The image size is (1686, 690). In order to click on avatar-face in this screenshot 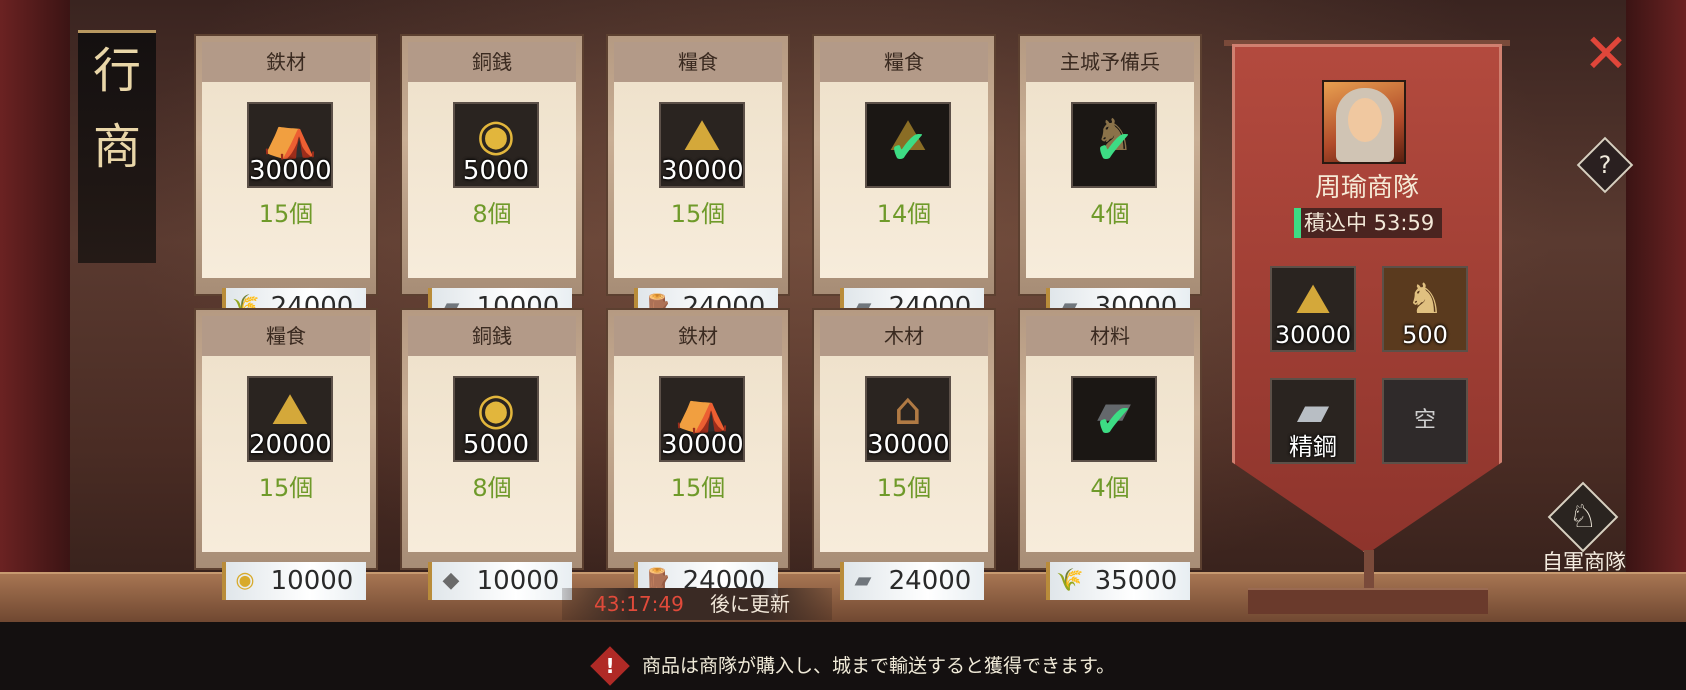, I will do `click(1365, 120)`.